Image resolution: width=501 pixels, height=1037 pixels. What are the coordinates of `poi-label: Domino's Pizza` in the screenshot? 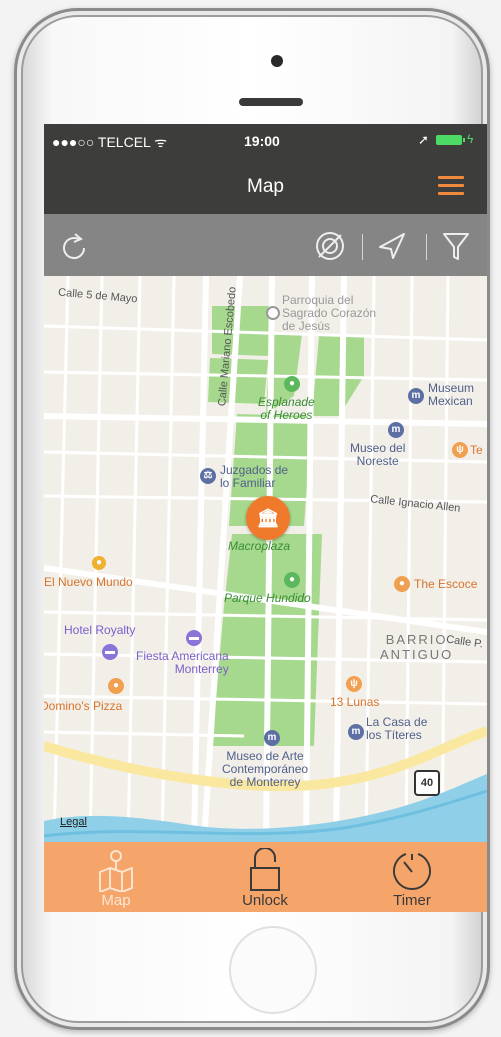 It's located at (83, 706).